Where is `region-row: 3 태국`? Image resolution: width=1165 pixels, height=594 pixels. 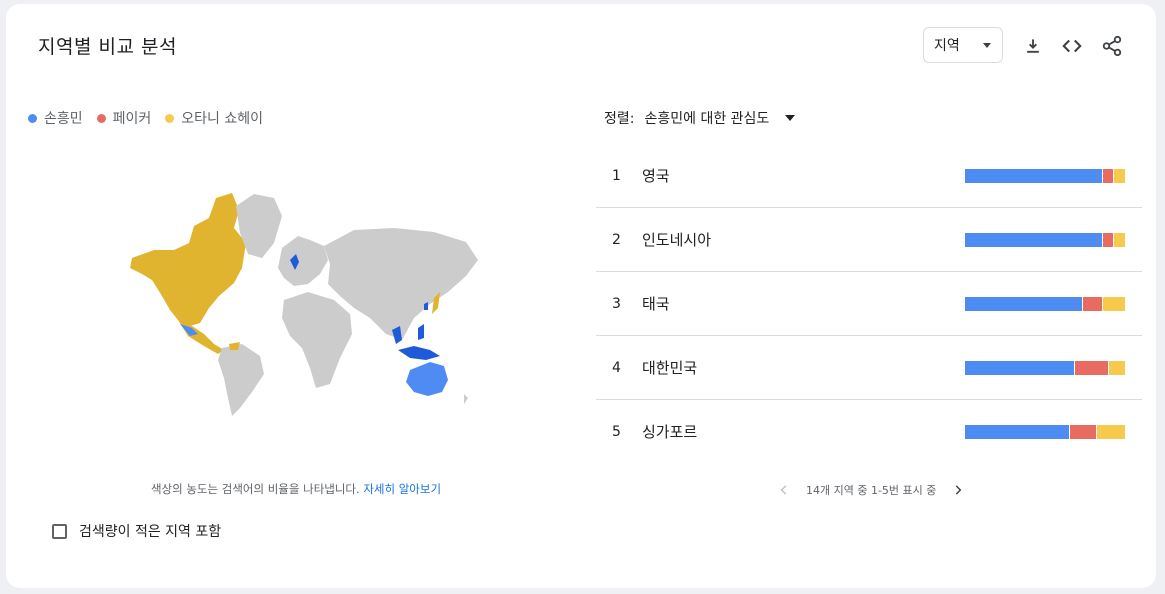
region-row: 3 태국 is located at coordinates (869, 304).